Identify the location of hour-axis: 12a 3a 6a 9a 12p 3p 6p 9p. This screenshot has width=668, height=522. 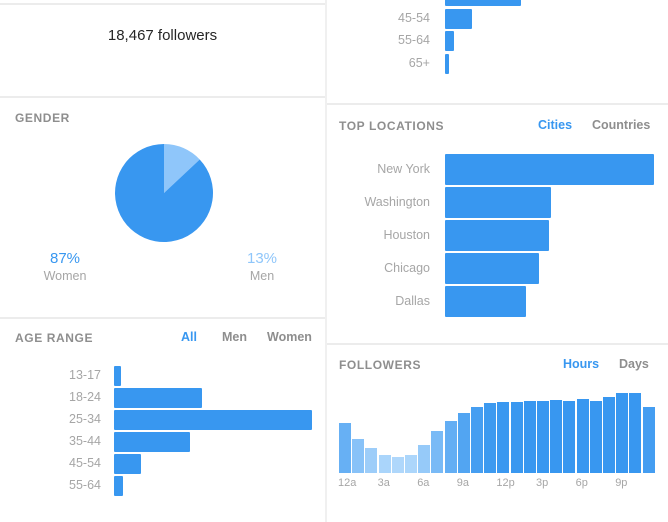
(497, 485).